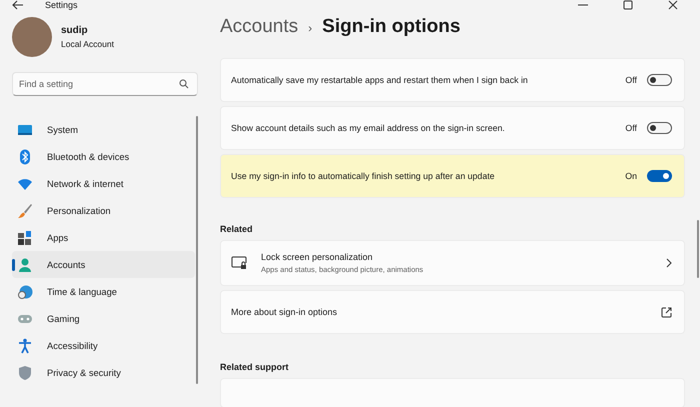  What do you see at coordinates (103, 156) in the screenshot?
I see `nav-item: Bluetooth & devices` at bounding box center [103, 156].